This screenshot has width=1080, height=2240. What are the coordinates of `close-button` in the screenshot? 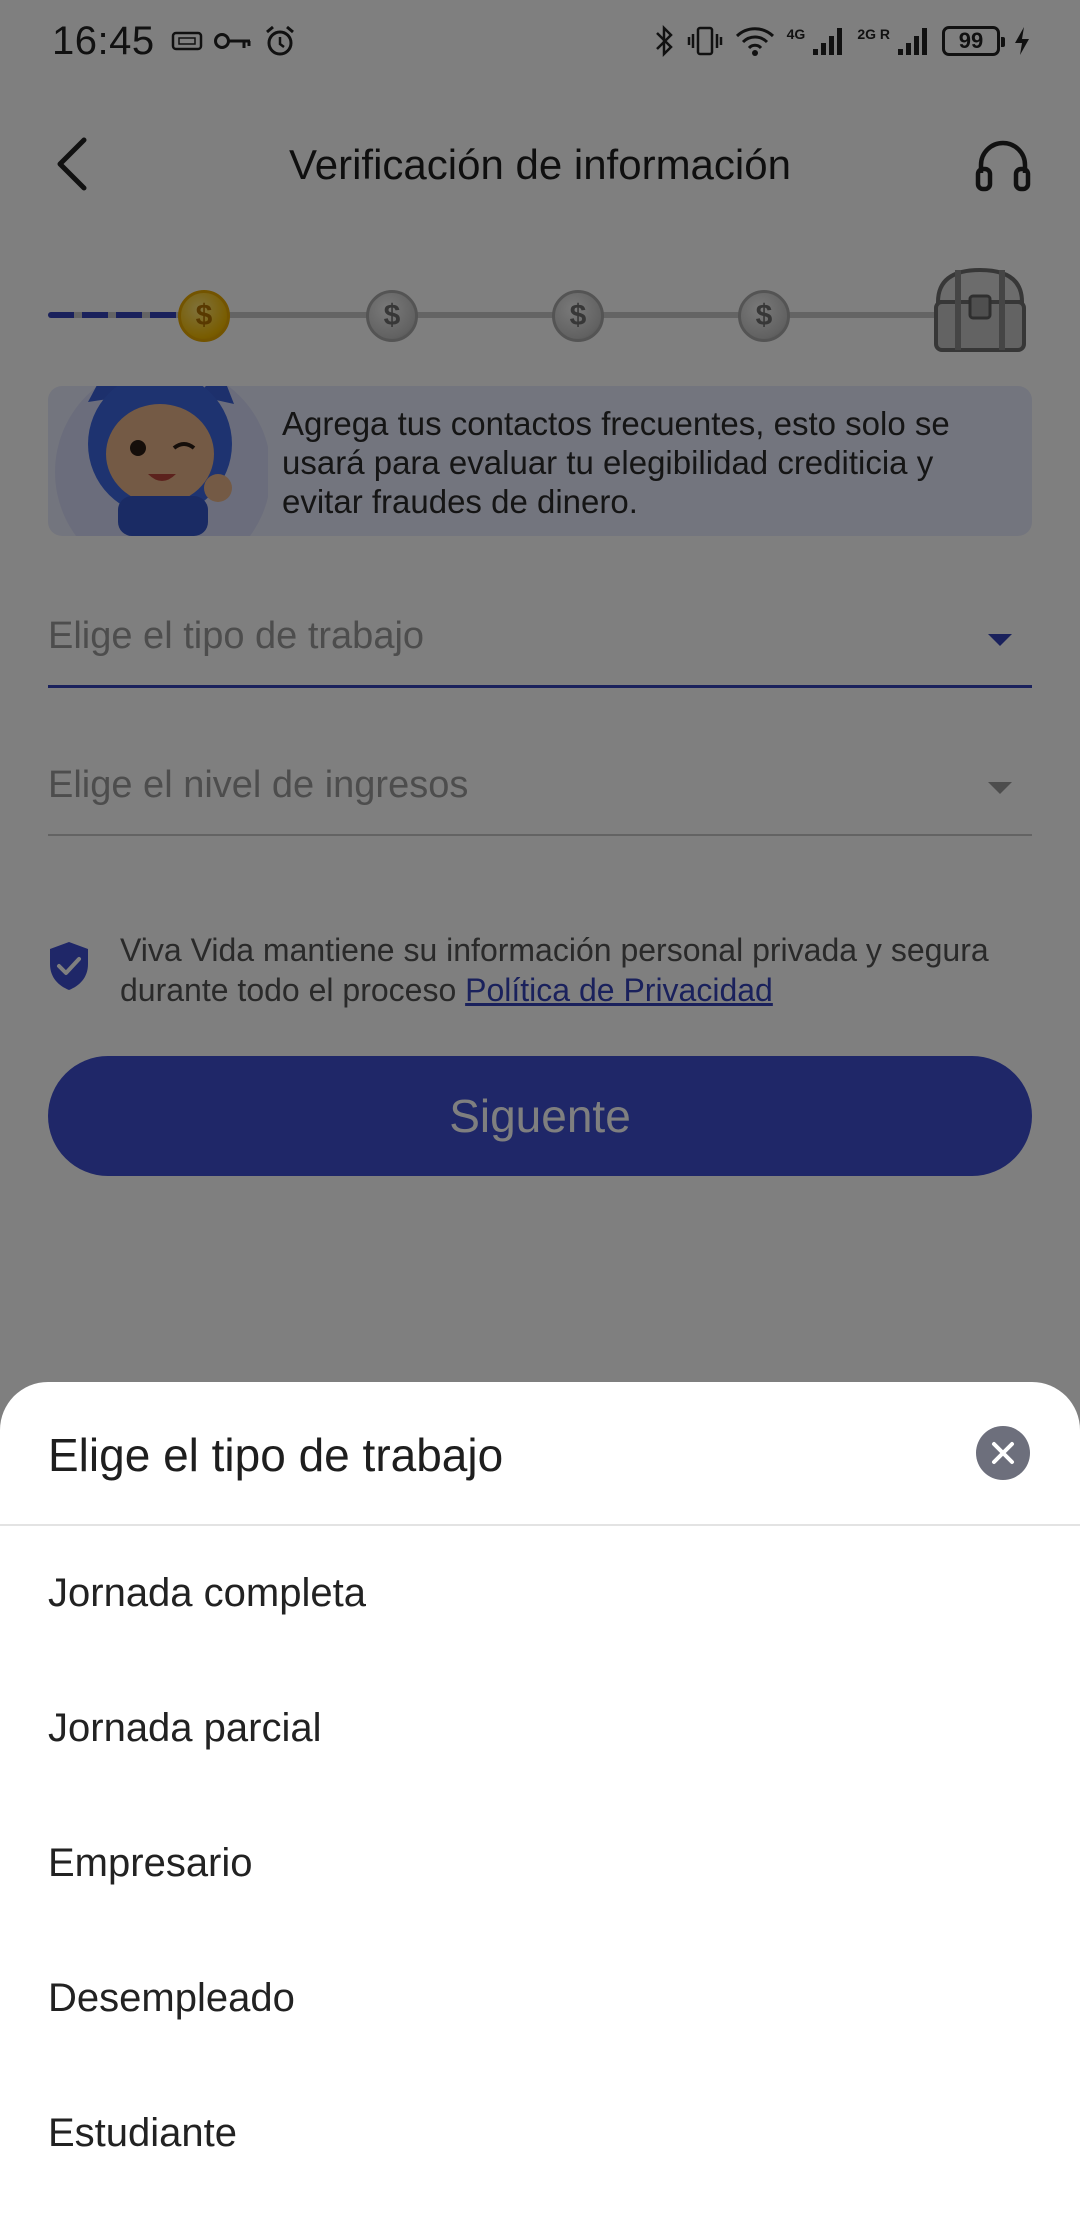 It's located at (1003, 1453).